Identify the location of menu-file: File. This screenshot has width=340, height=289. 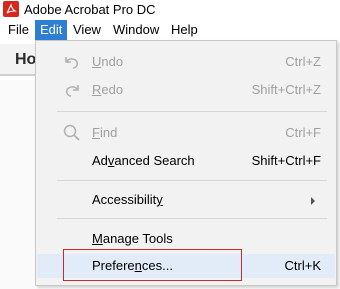
(18, 30).